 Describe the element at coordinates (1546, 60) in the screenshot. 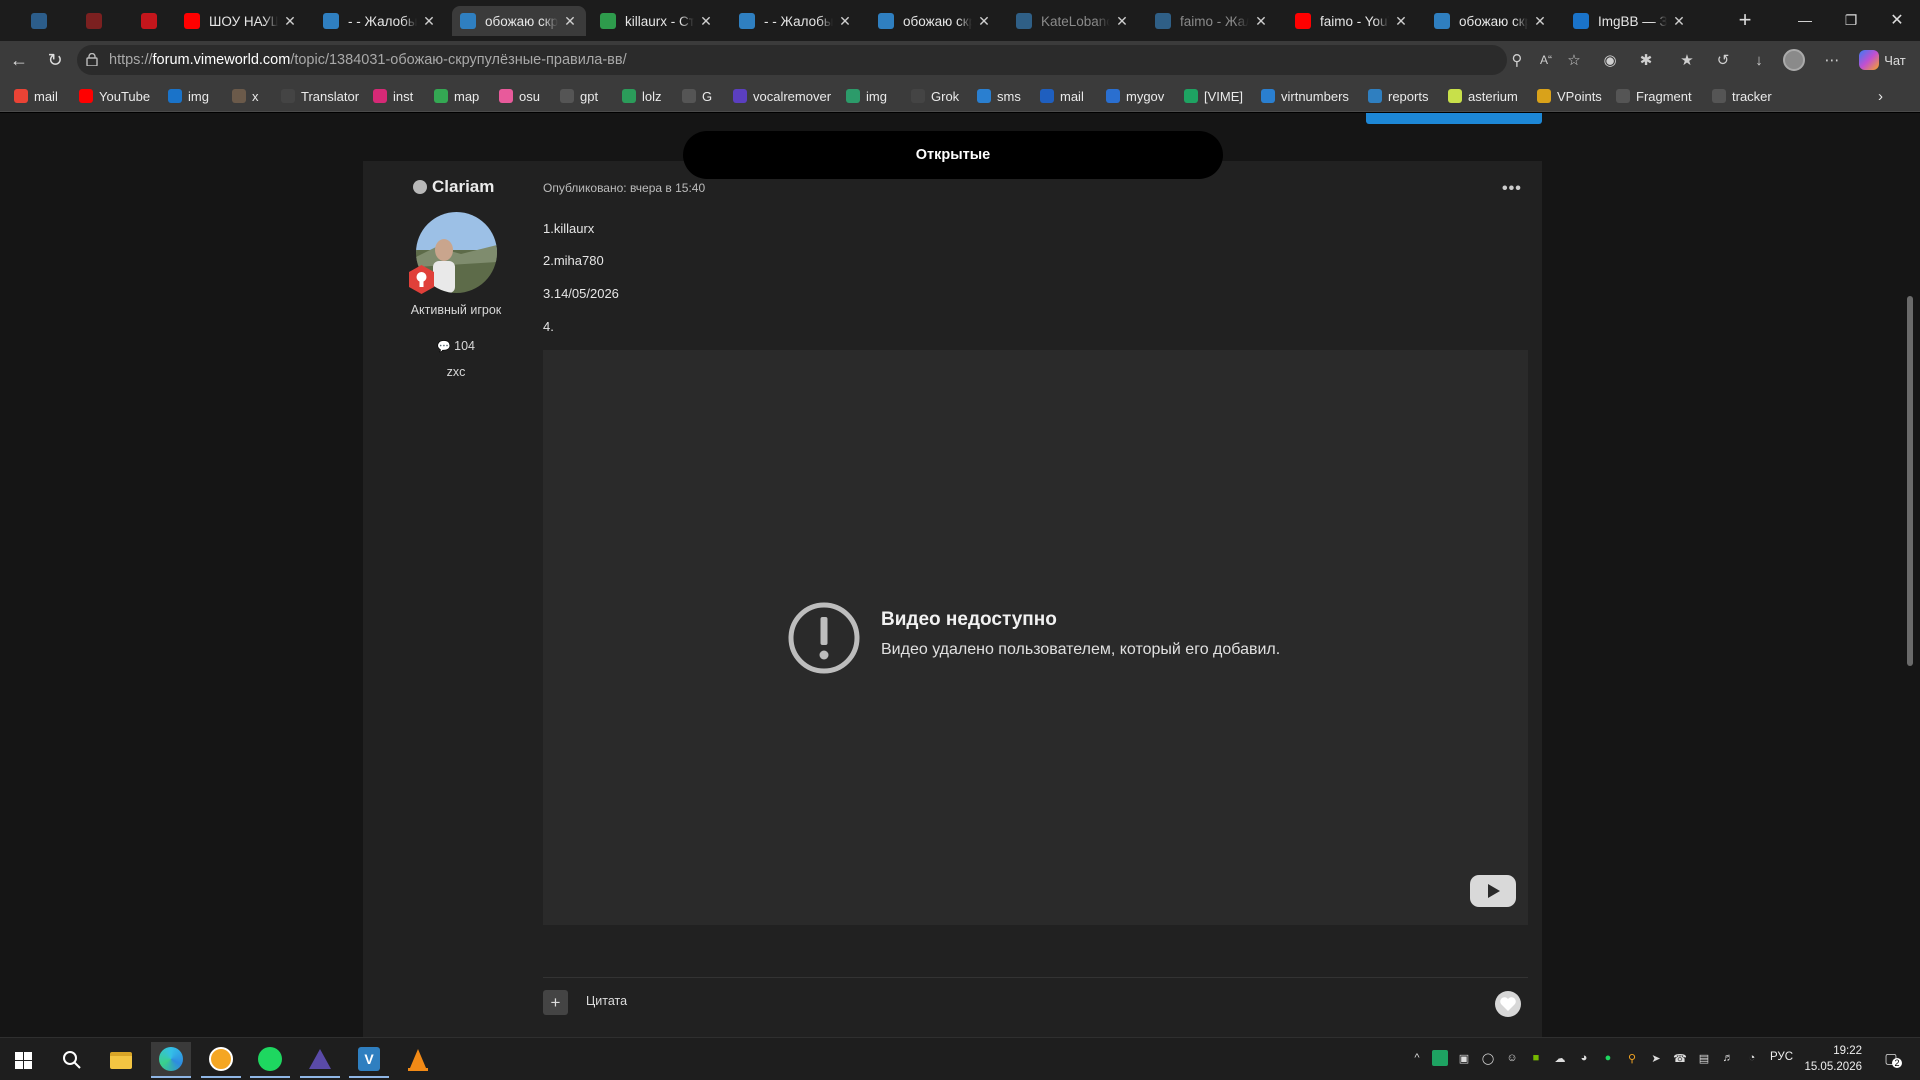

I see `read-aloud-icon: A“` at that location.